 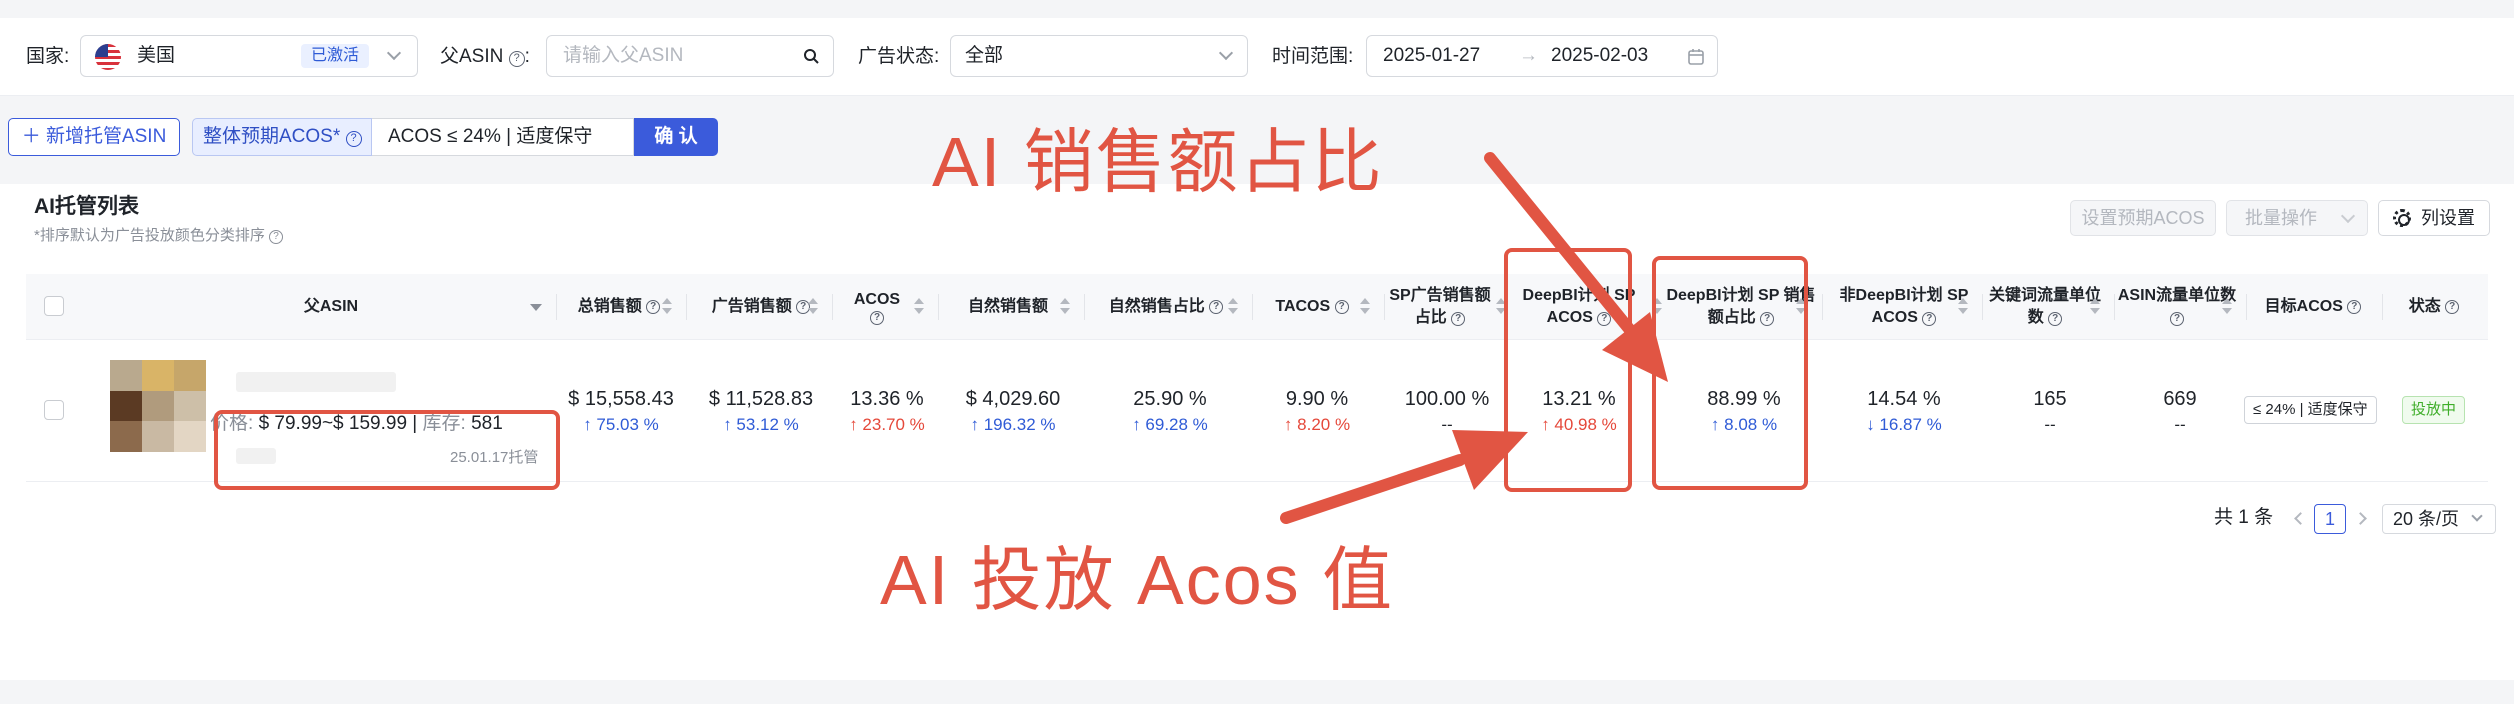 What do you see at coordinates (86, 206) in the screenshot?
I see `list-title: AI托管列表` at bounding box center [86, 206].